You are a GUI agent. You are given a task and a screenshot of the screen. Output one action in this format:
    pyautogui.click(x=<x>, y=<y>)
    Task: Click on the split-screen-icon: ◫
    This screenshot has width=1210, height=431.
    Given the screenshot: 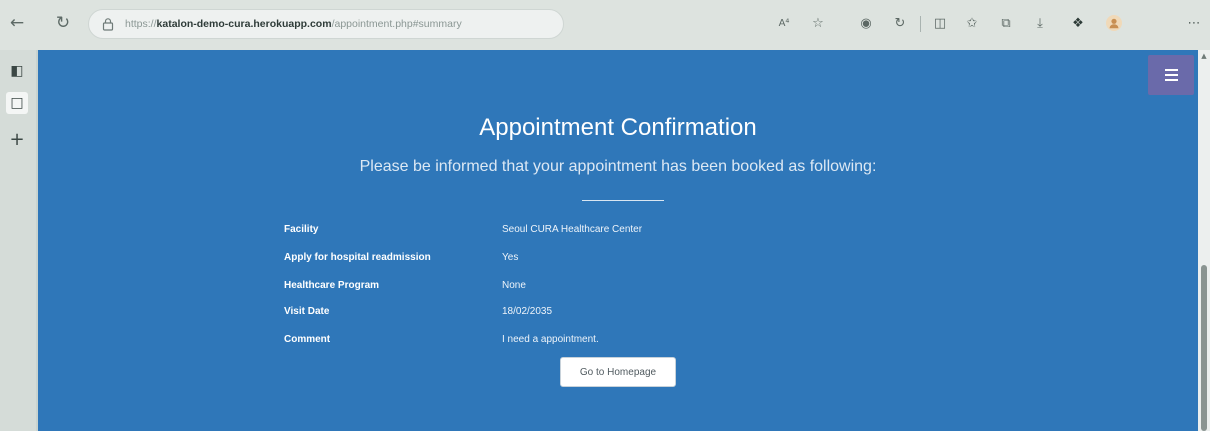 What is the action you would take?
    pyautogui.click(x=940, y=23)
    